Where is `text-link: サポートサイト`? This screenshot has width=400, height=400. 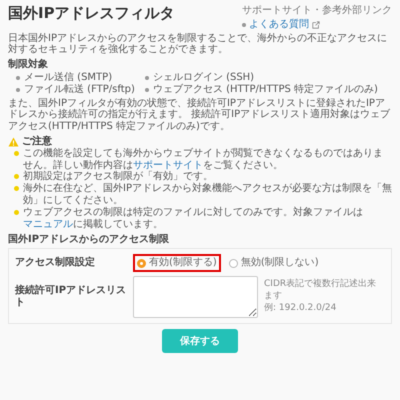
text-link: サポートサイト is located at coordinates (168, 165).